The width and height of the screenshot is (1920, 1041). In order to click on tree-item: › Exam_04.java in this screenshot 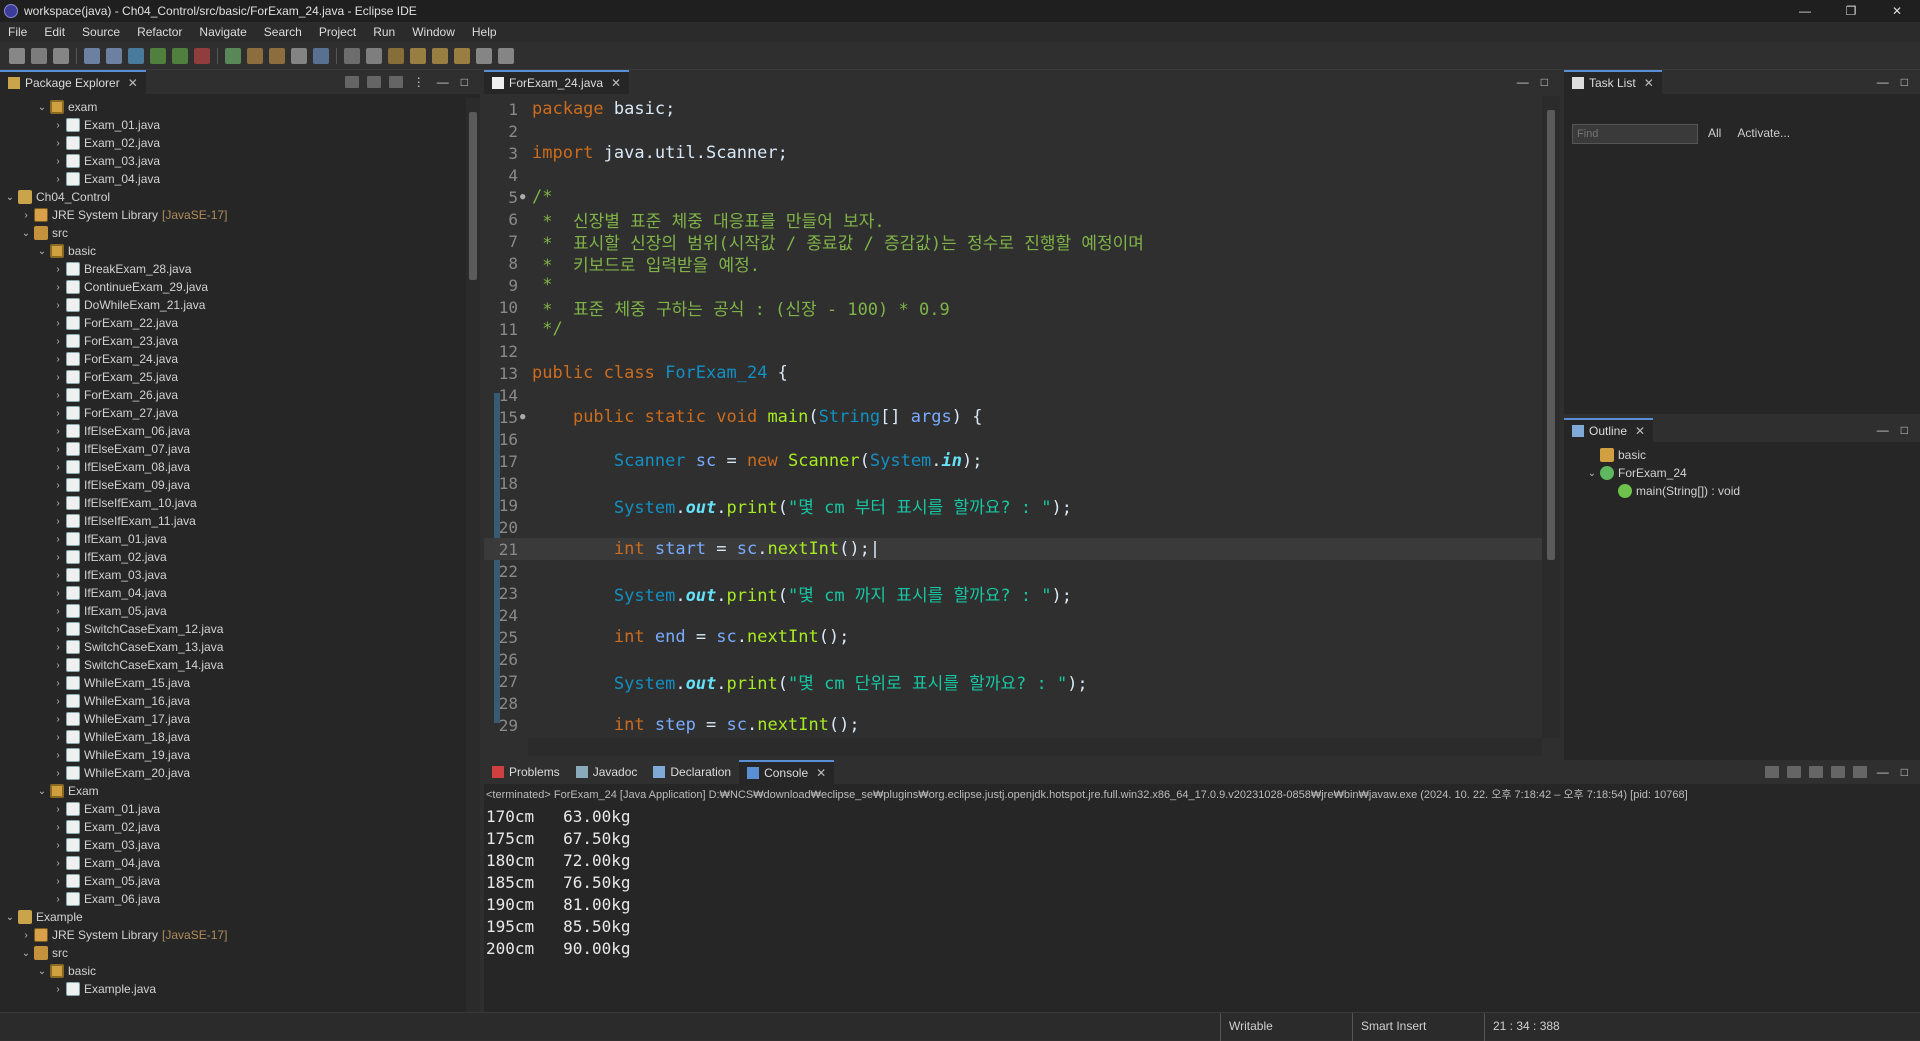, I will do `click(232, 863)`.